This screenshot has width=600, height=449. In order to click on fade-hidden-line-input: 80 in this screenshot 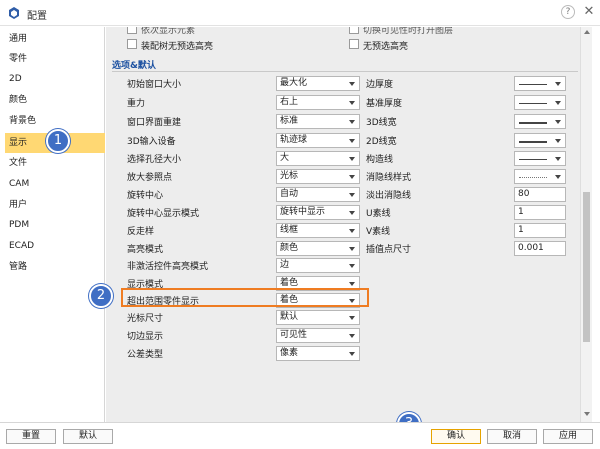, I will do `click(540, 194)`.